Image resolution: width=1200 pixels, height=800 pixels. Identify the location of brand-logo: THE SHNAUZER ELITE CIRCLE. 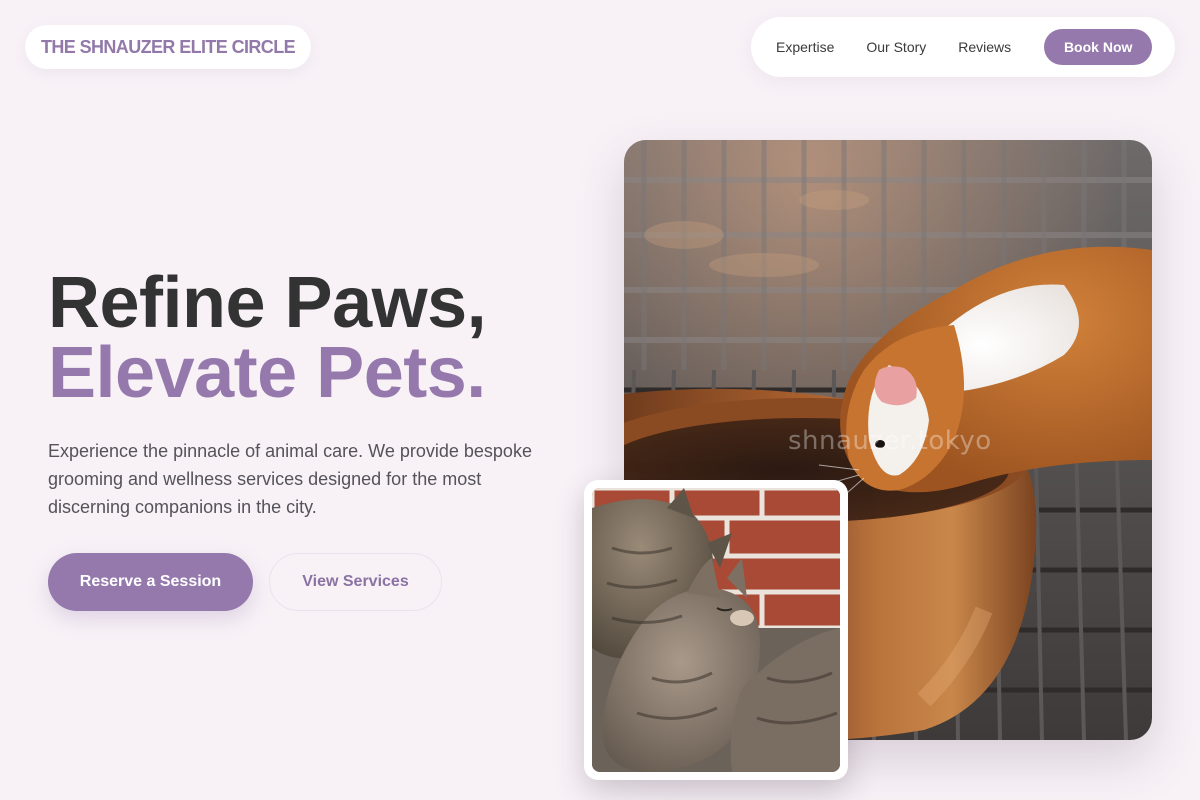
(168, 47).